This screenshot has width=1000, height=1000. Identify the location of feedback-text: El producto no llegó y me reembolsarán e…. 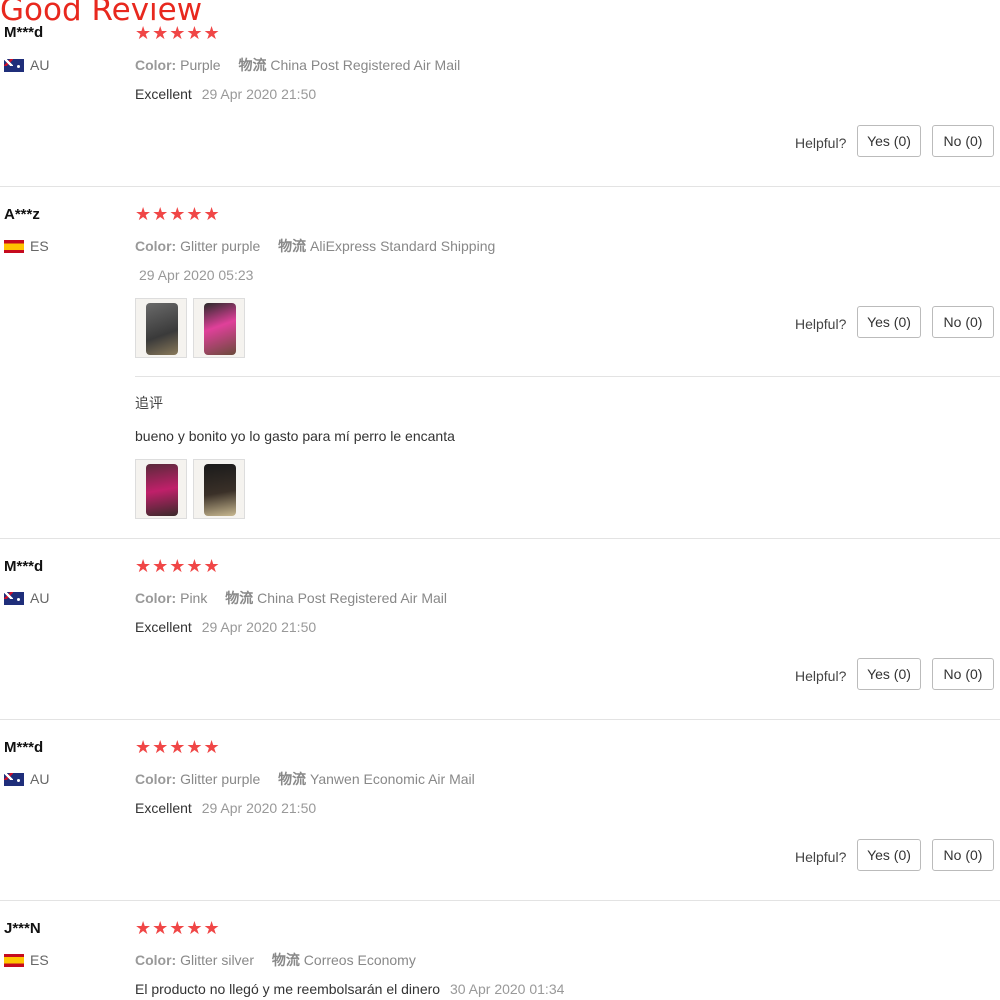
(288, 989).